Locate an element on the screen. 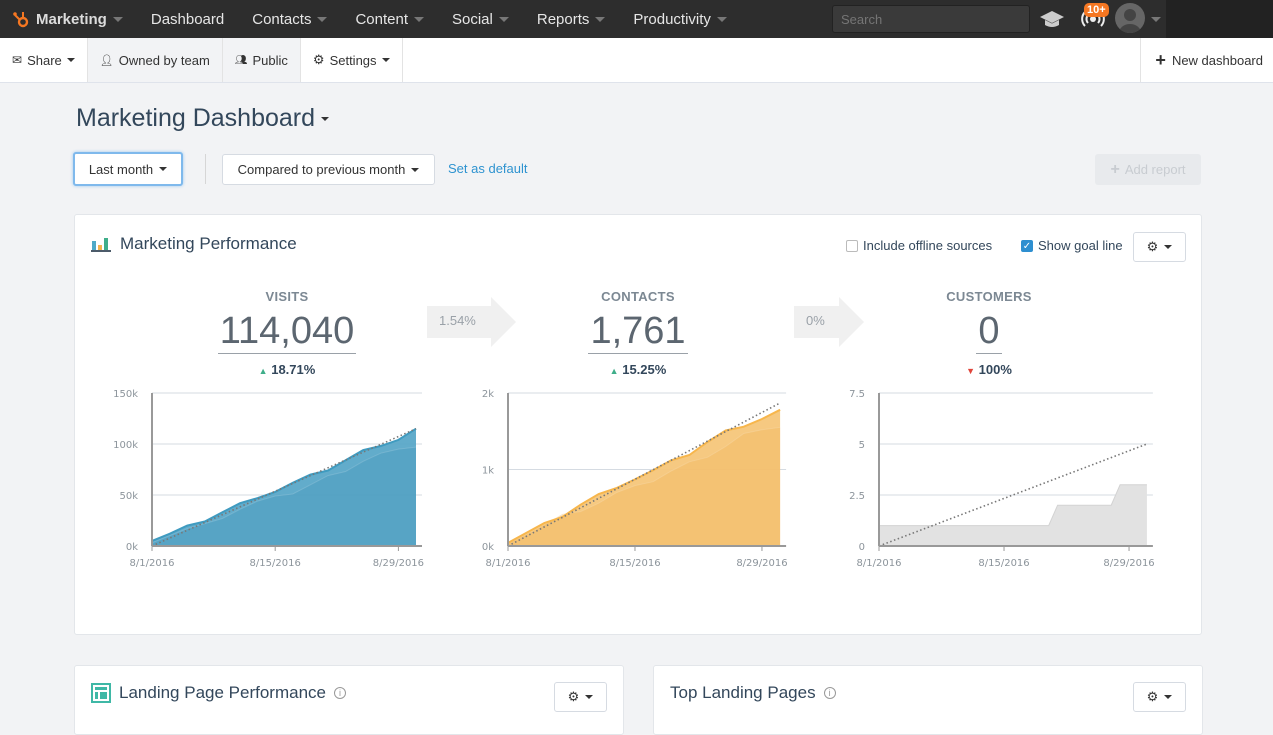 The height and width of the screenshot is (735, 1273). checkbox-label: Show goal line is located at coordinates (1080, 245).